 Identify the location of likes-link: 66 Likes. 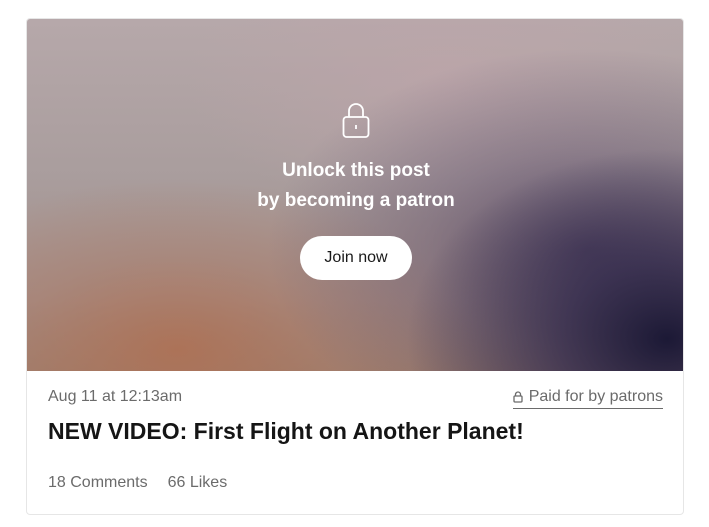
(198, 483).